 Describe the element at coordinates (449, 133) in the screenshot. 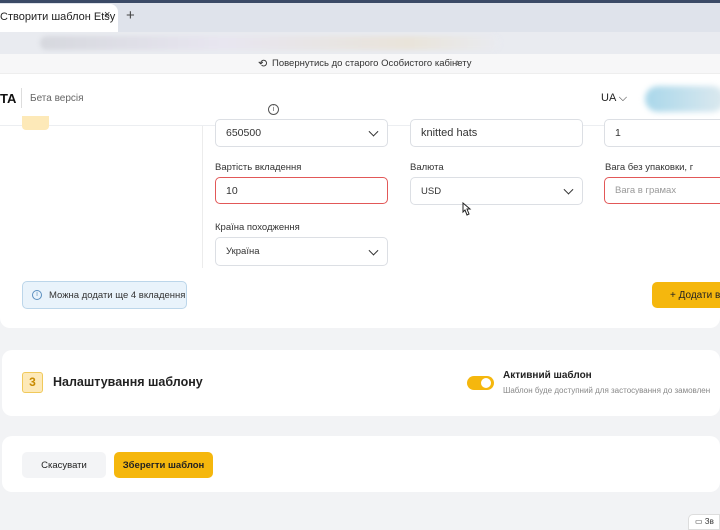

I see `description-value: knitted hats` at that location.